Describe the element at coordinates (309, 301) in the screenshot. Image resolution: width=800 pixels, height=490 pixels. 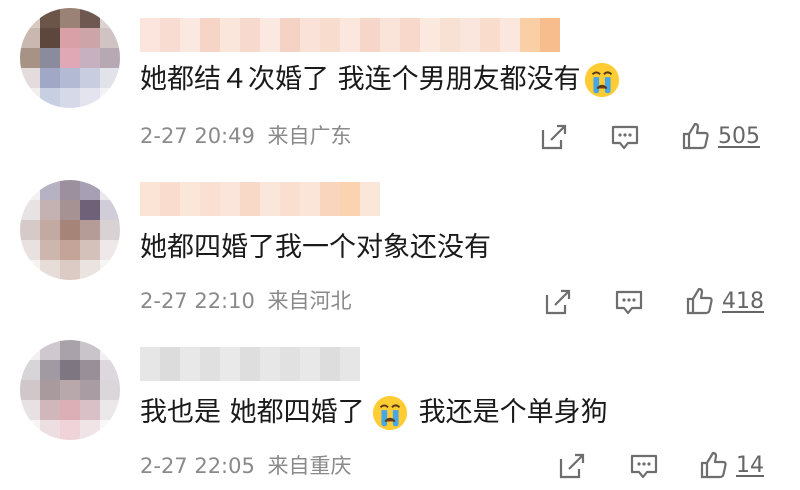
I see `comment-location: 来自河北` at that location.